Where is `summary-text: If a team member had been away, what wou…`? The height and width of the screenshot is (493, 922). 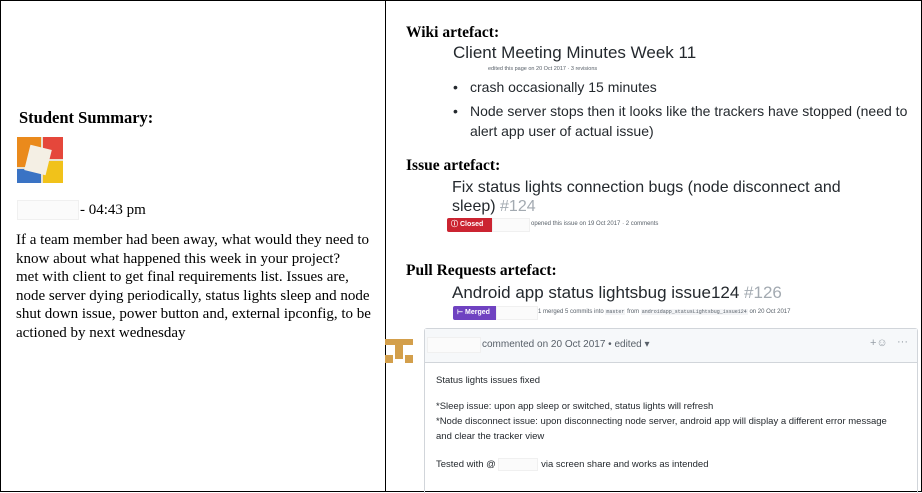
summary-text: If a team member had been away, what wou… is located at coordinates (196, 287).